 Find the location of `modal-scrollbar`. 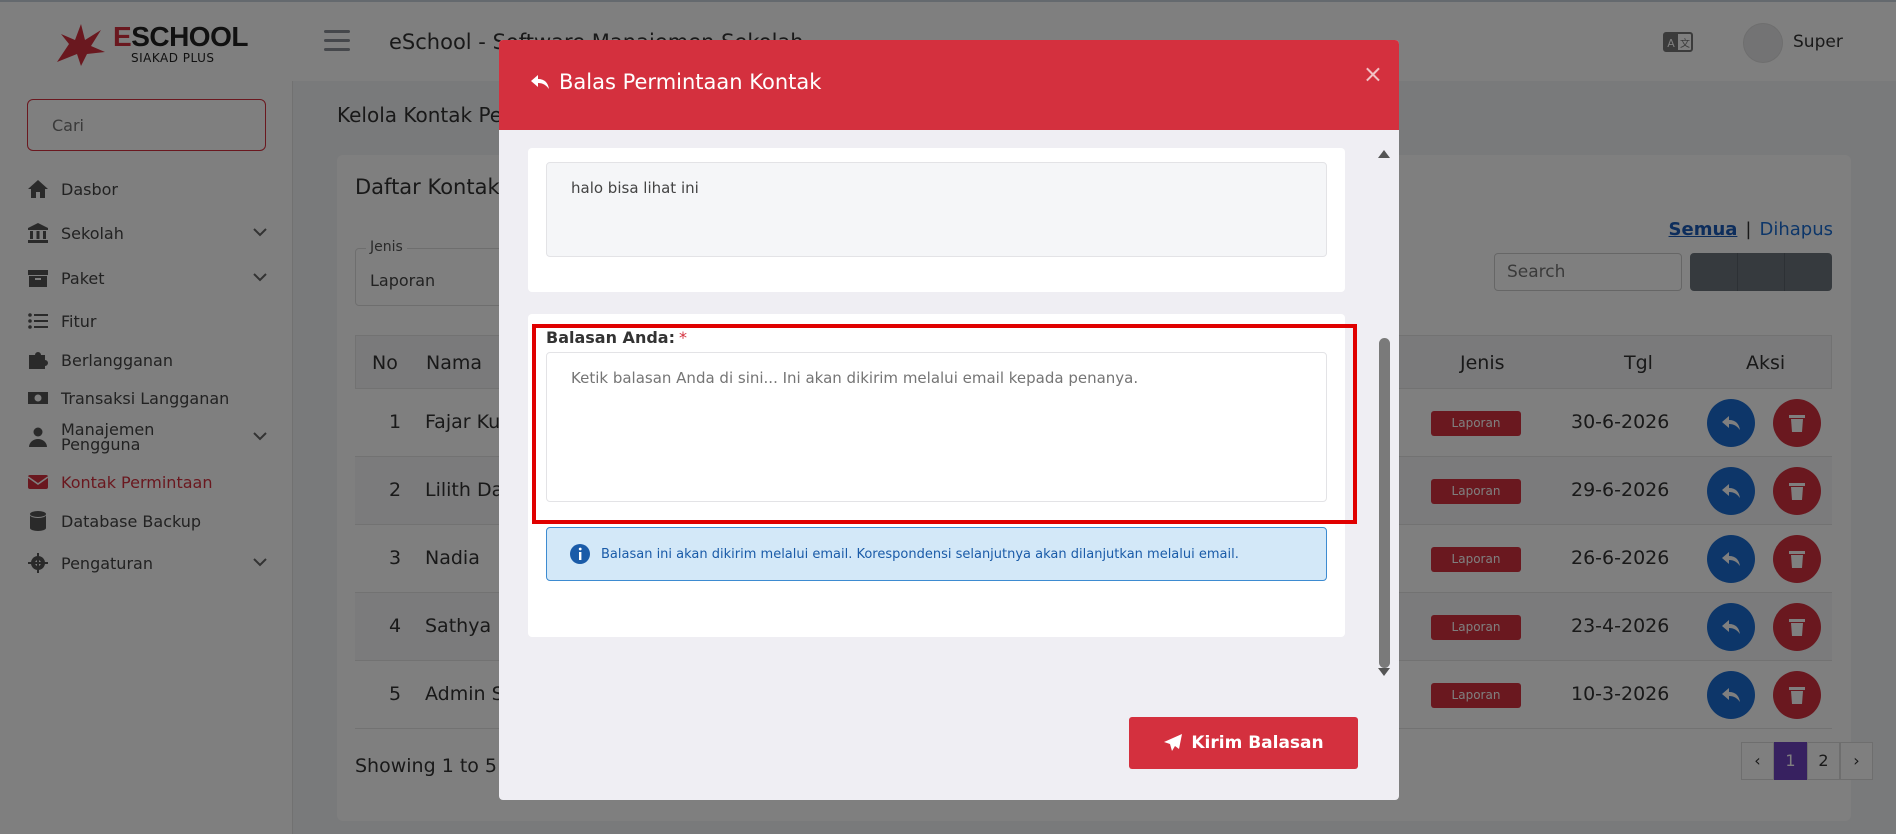

modal-scrollbar is located at coordinates (1384, 413).